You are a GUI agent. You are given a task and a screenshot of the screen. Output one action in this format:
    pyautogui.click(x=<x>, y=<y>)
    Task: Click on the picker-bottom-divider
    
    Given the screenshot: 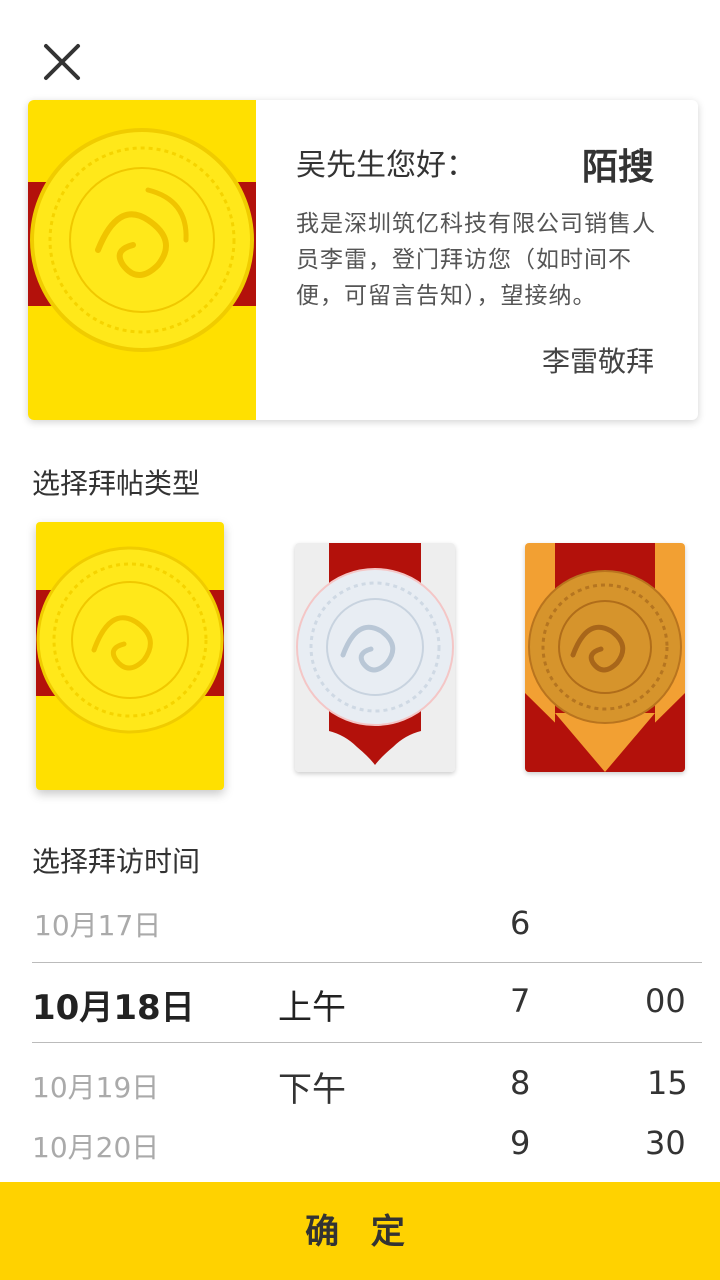 What is the action you would take?
    pyautogui.click(x=367, y=1042)
    